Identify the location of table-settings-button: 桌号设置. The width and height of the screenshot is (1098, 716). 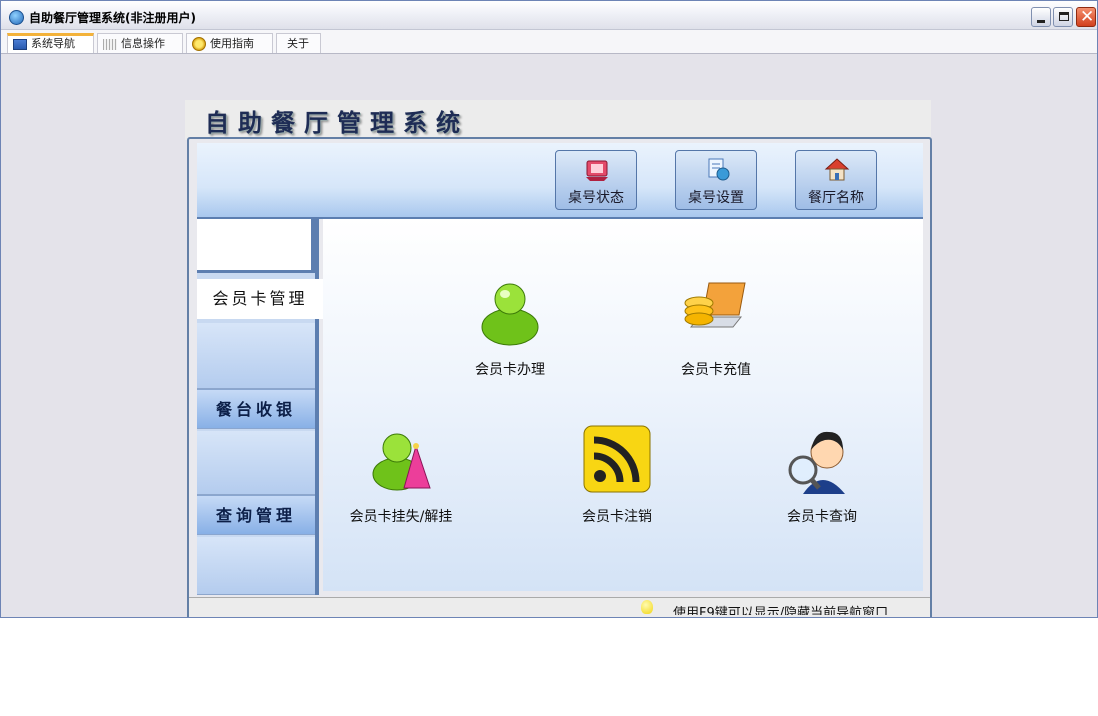
(716, 180).